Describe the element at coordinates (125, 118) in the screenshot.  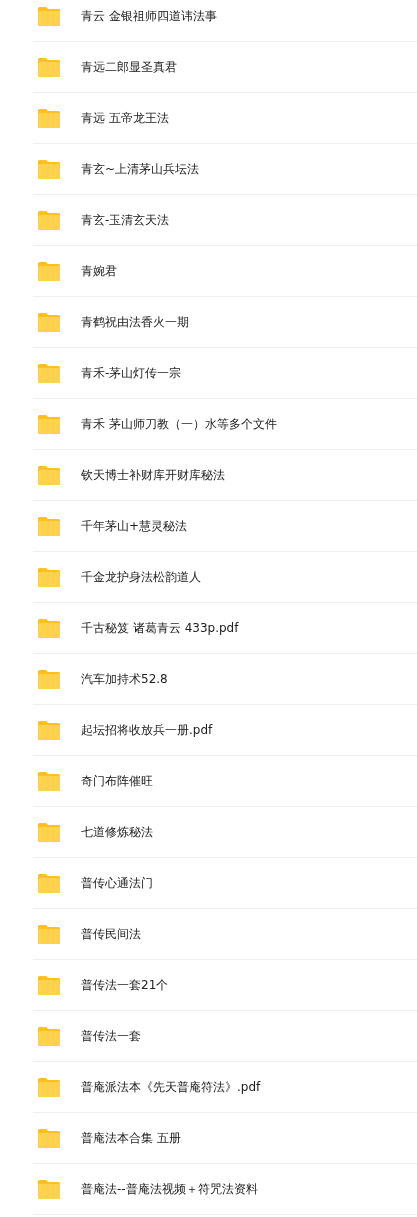
I see `folder-name: 青远 五帝龙王法` at that location.